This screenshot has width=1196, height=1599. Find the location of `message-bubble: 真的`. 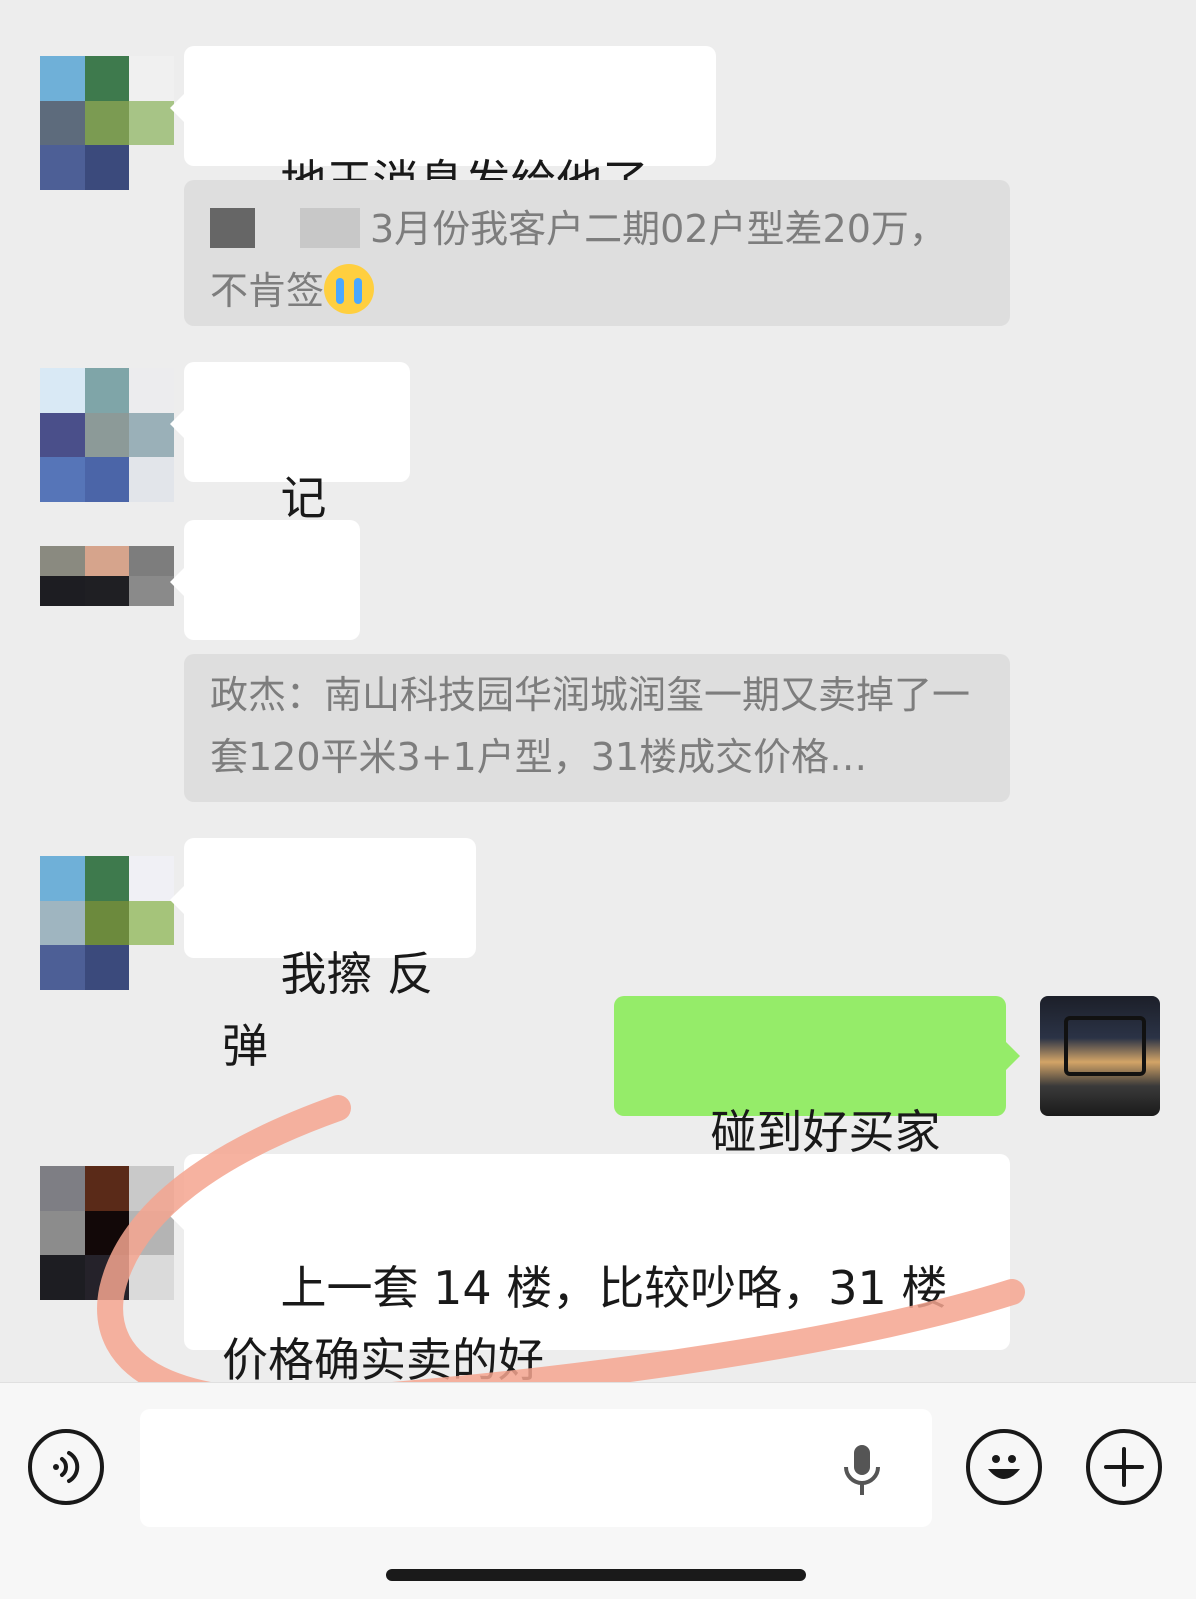

message-bubble: 真的 is located at coordinates (265, 637).